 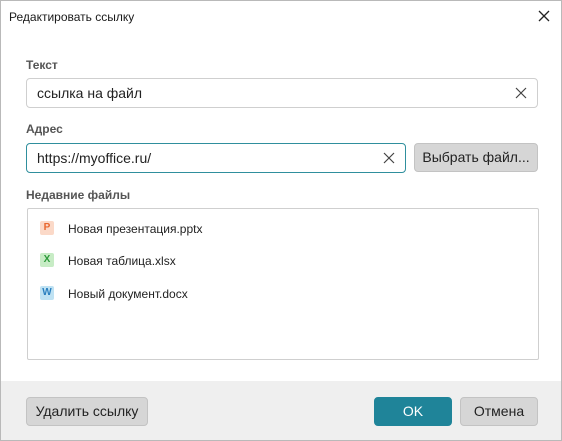 What do you see at coordinates (216, 158) in the screenshot?
I see `address-field: https://myoffice.ru/` at bounding box center [216, 158].